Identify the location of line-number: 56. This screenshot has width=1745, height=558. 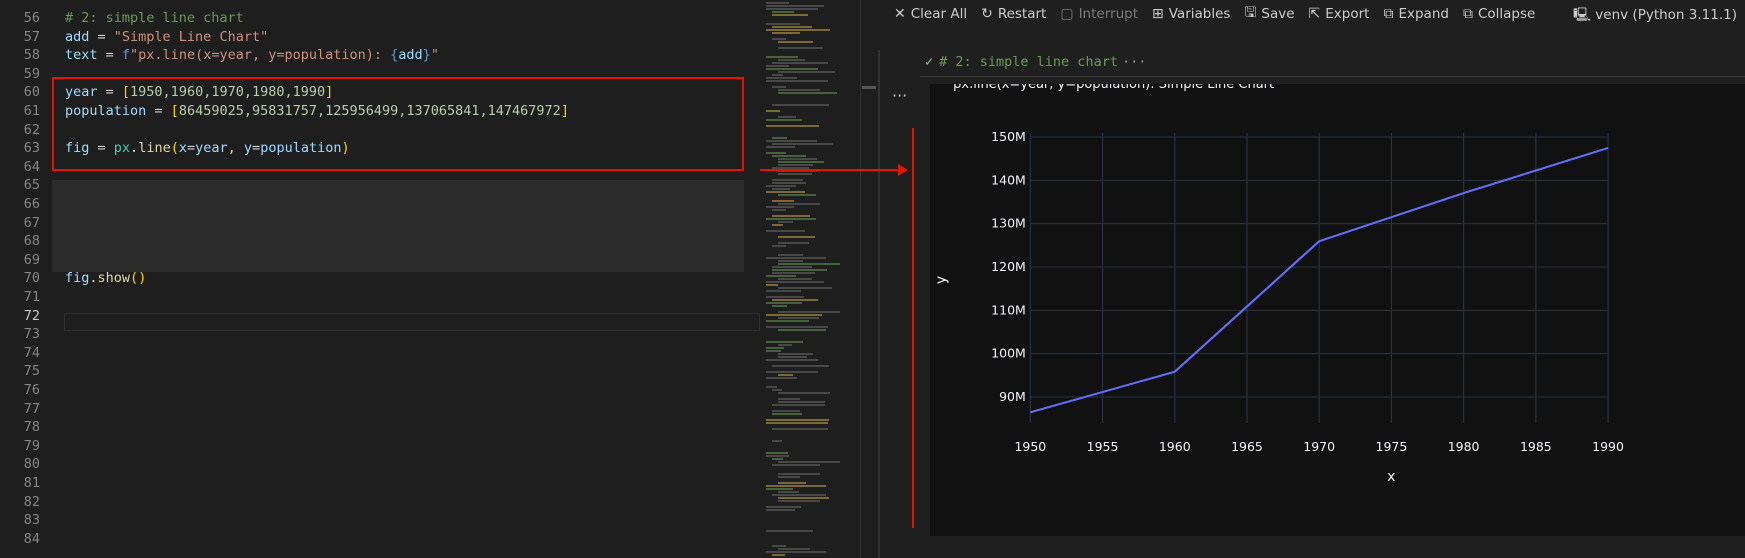
(31, 18).